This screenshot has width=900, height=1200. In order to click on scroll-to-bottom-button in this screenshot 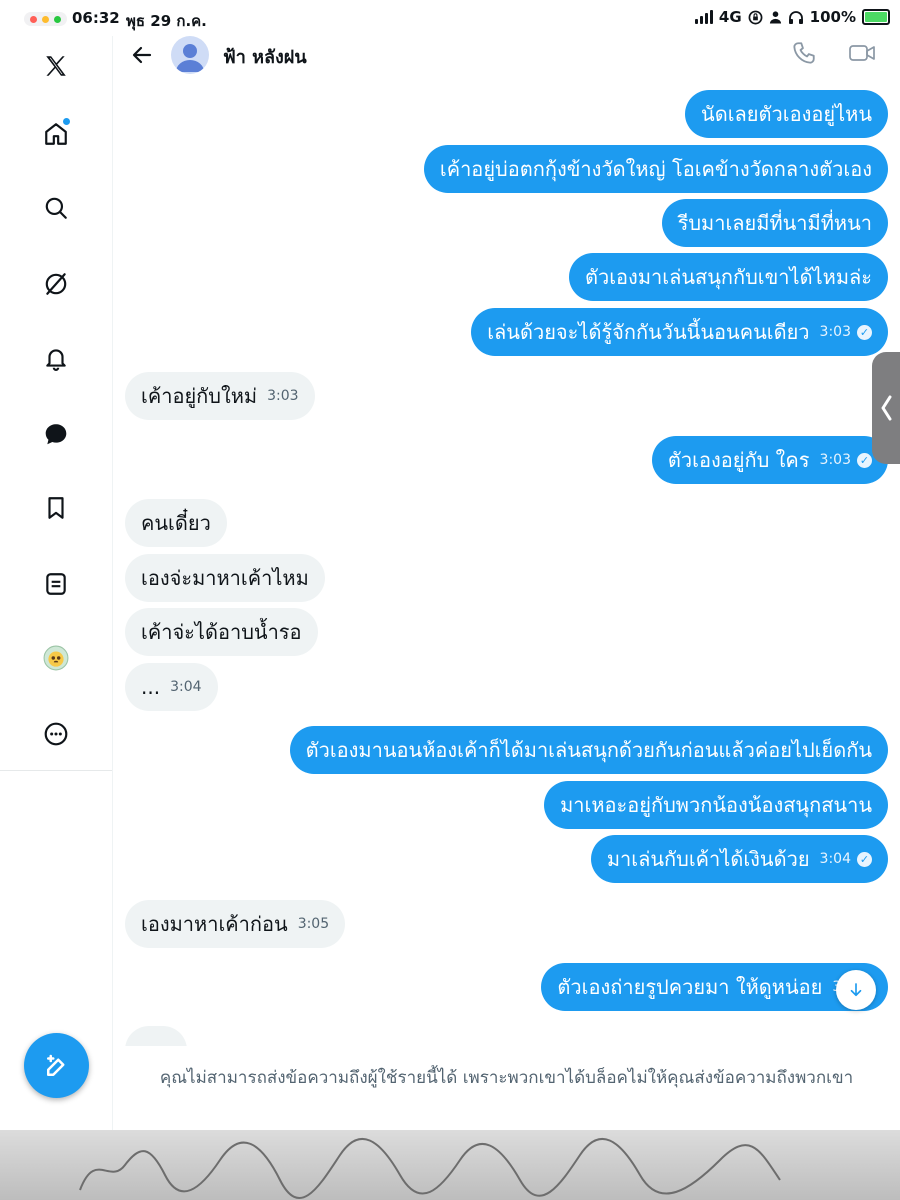, I will do `click(856, 990)`.